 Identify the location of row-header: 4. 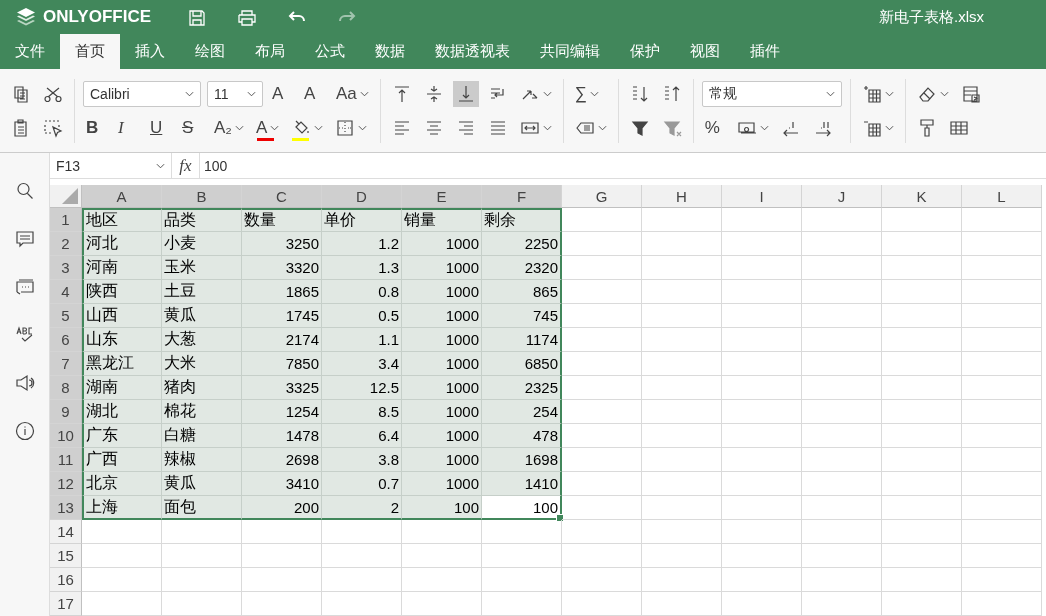
(66, 292).